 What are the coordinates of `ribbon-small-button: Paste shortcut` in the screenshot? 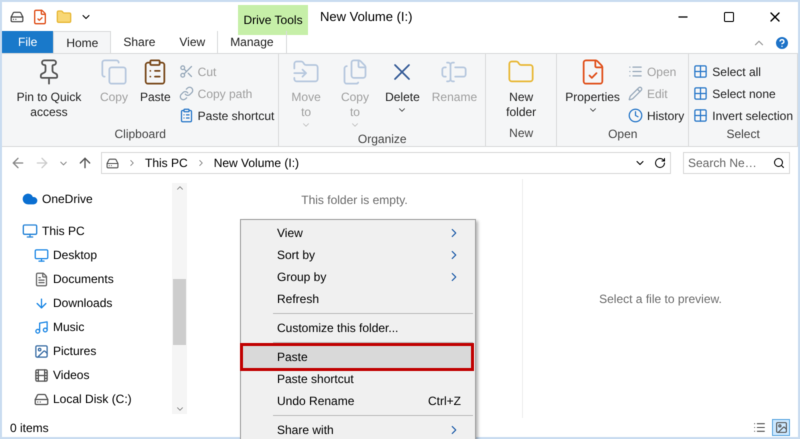 It's located at (226, 115).